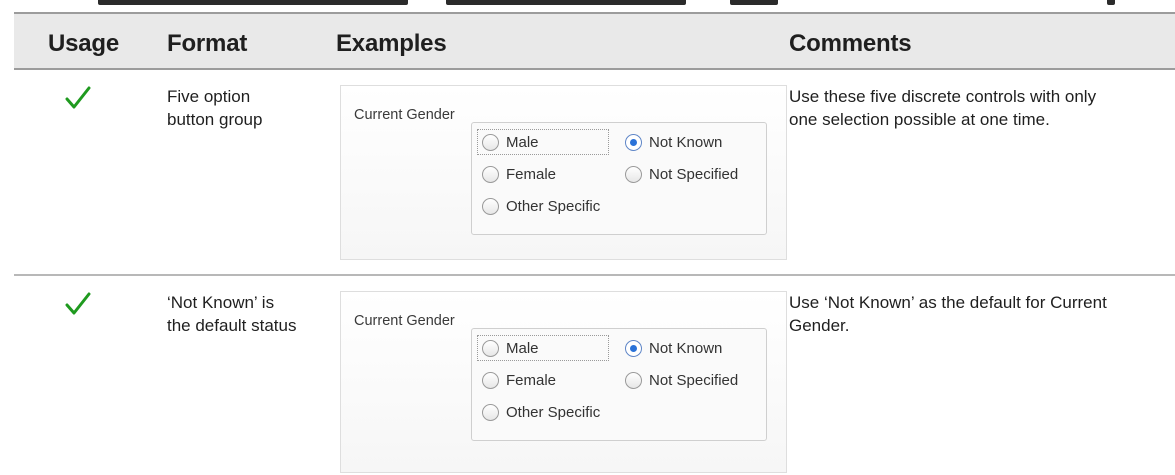 Image resolution: width=1175 pixels, height=475 pixels. Describe the element at coordinates (231, 314) in the screenshot. I see `format-cell: ‘Not Known’ is the default status` at that location.